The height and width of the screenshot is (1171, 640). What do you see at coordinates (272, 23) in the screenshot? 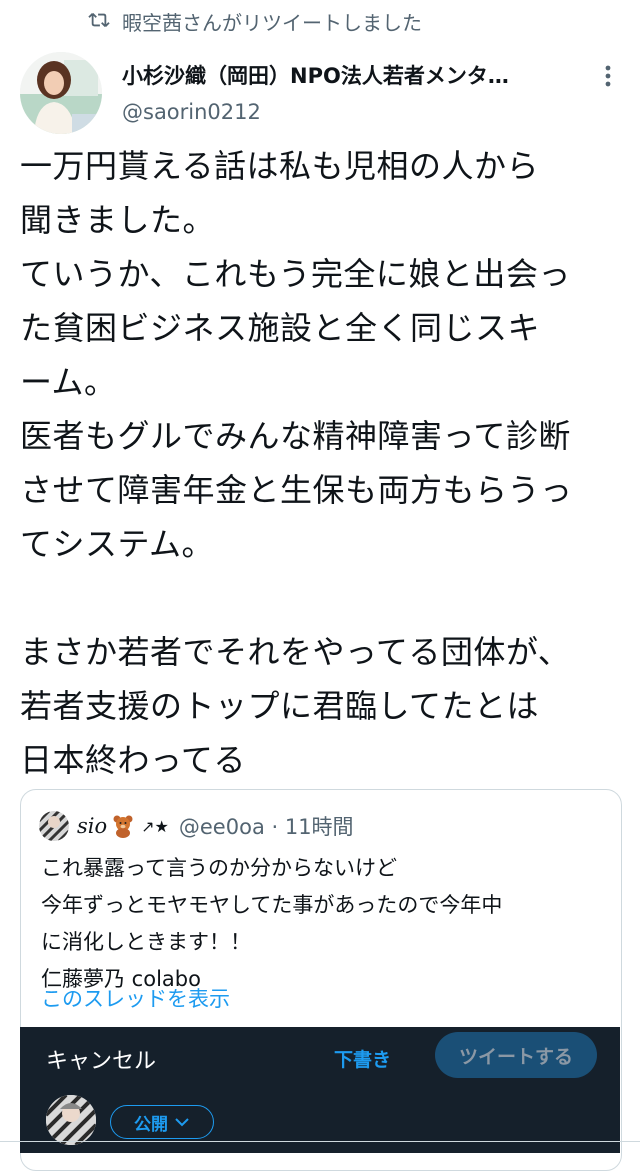
I see `retweet-context-text: 暇空茜さんがリツイートしました` at bounding box center [272, 23].